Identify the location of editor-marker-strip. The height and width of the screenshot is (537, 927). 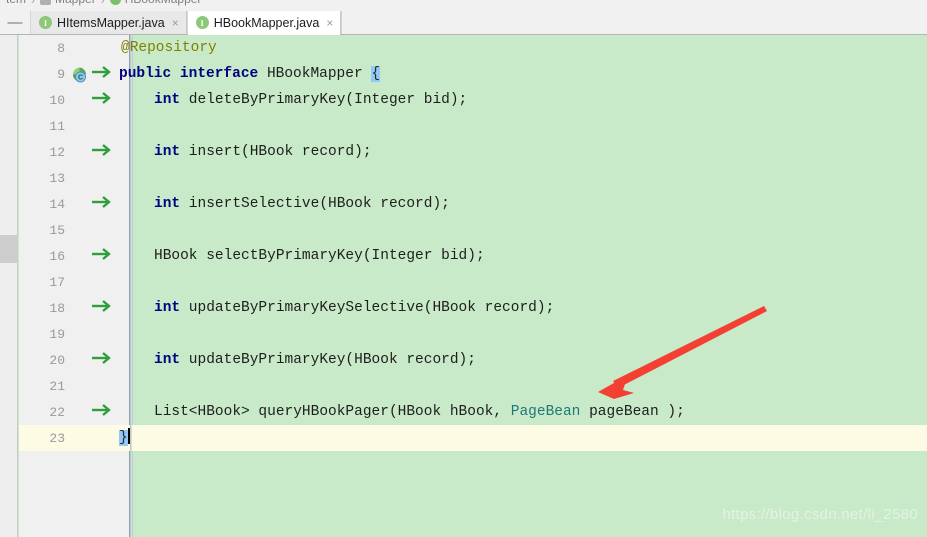
(9, 286).